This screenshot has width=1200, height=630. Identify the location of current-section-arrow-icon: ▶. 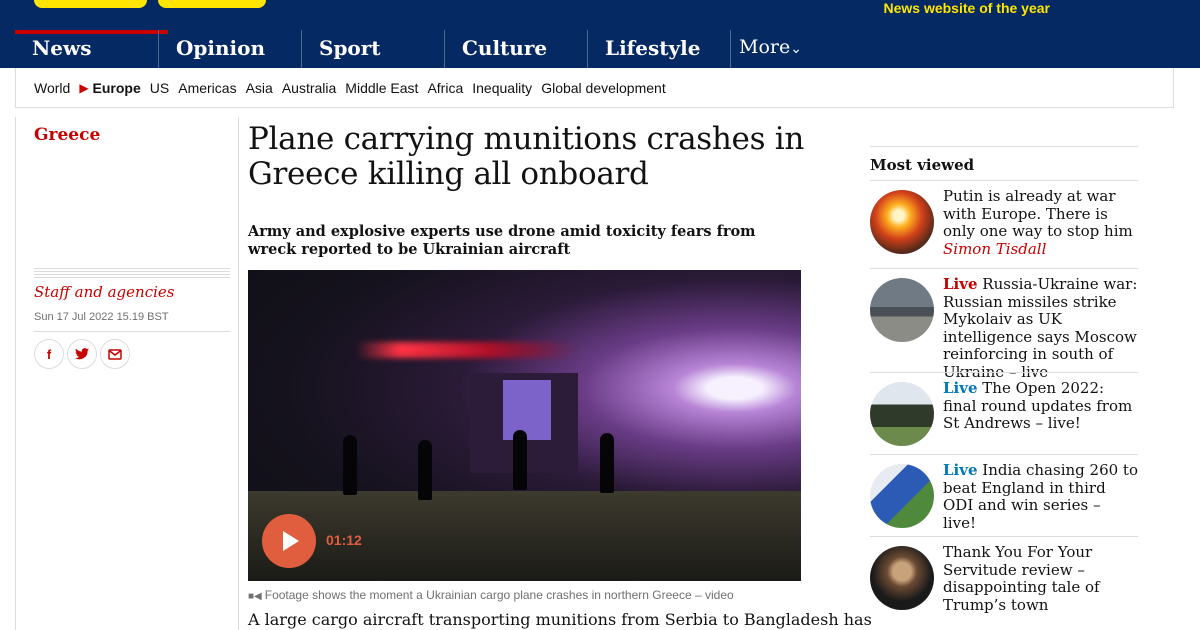
(84, 87).